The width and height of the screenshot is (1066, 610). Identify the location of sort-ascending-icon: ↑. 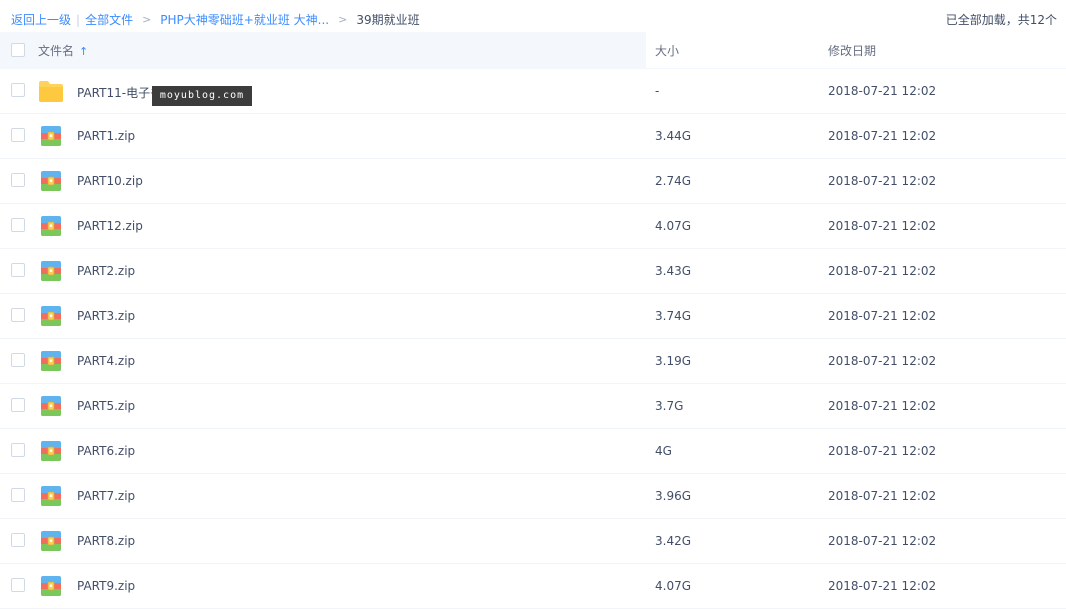
(84, 51).